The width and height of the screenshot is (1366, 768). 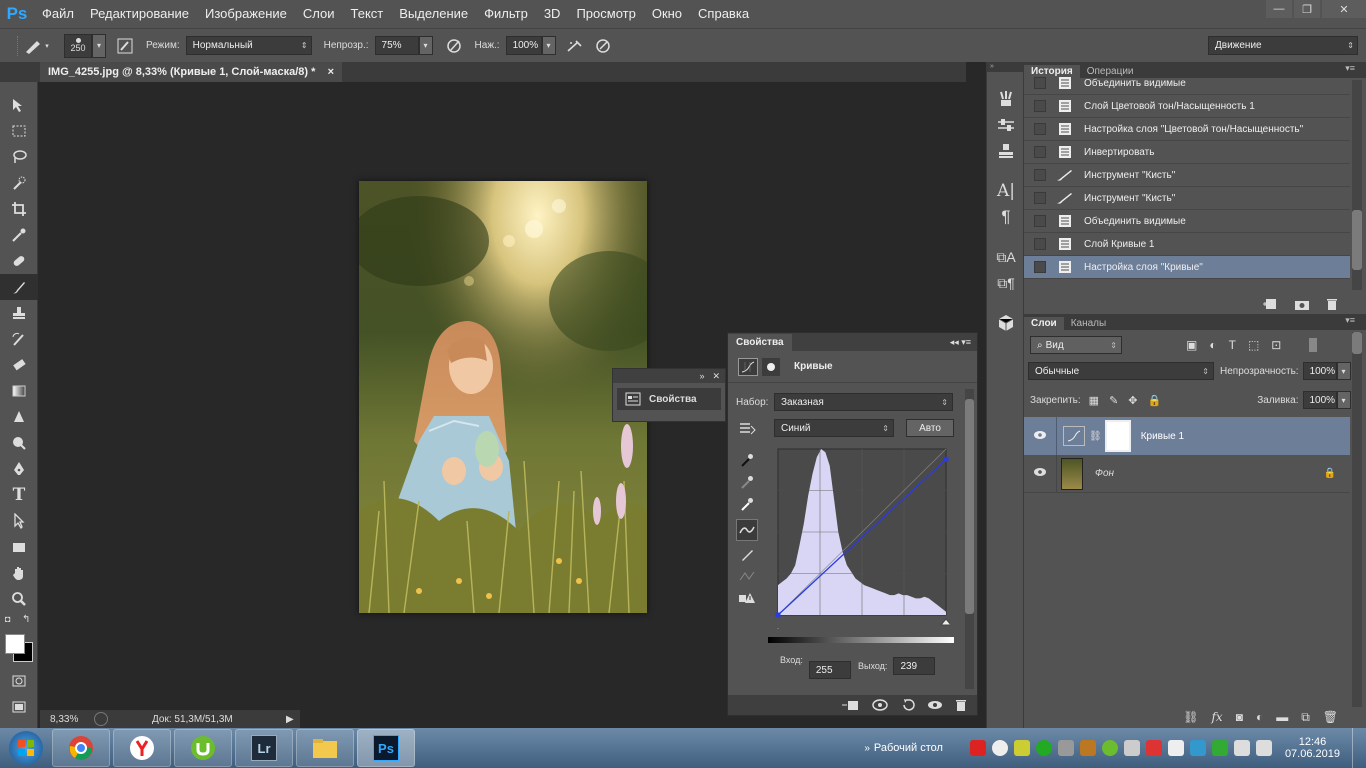 I want to click on mask-icon, so click(x=771, y=366).